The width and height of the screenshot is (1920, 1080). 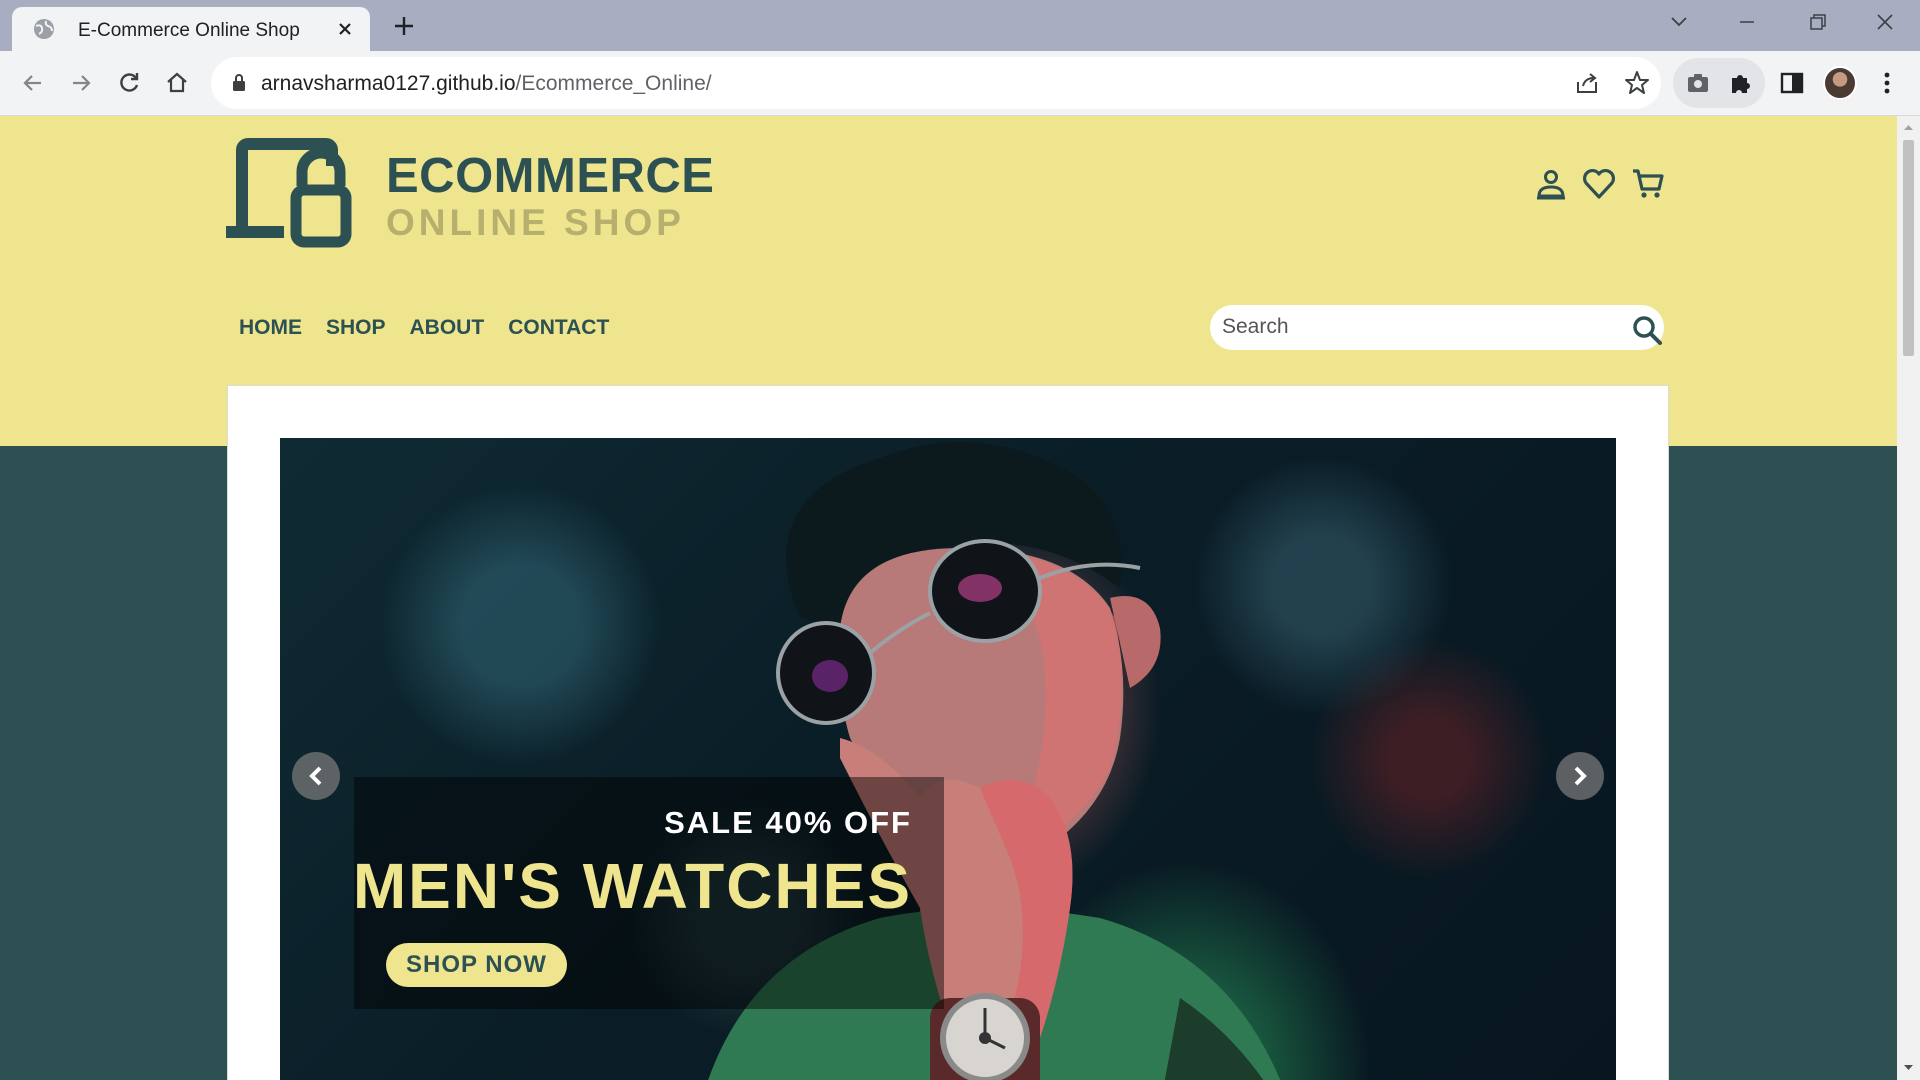 I want to click on carousel-next-button, so click(x=1580, y=776).